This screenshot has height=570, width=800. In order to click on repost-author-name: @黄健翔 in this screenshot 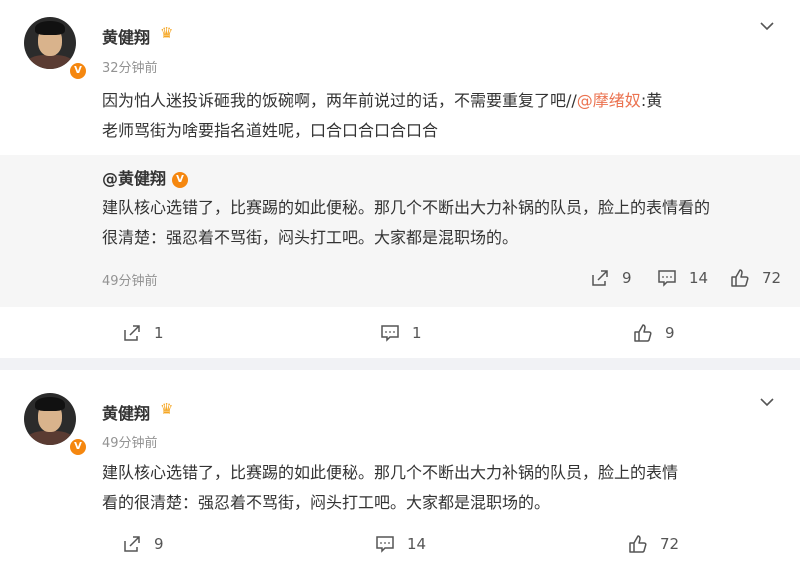, I will do `click(134, 178)`.